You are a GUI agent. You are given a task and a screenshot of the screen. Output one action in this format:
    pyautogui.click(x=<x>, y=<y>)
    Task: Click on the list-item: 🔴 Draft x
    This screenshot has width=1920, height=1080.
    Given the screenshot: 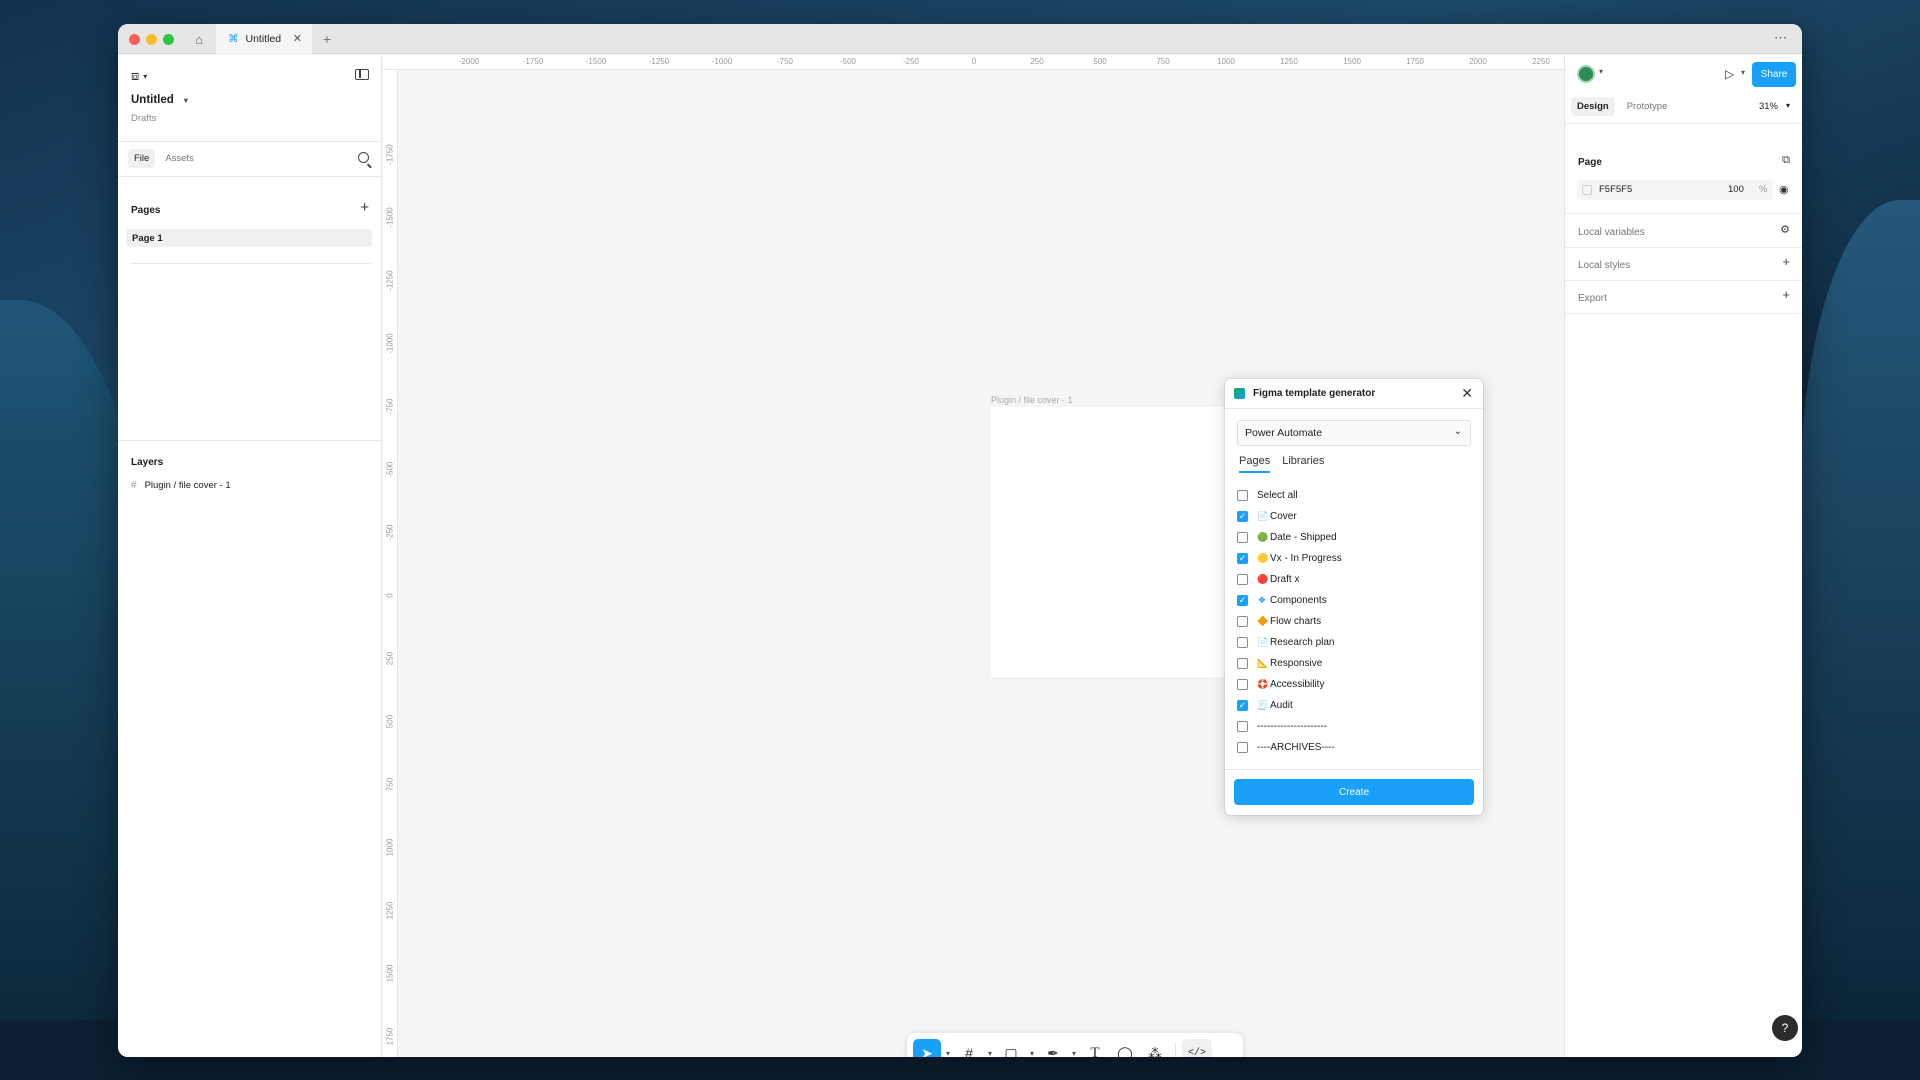 What is the action you would take?
    pyautogui.click(x=1354, y=579)
    